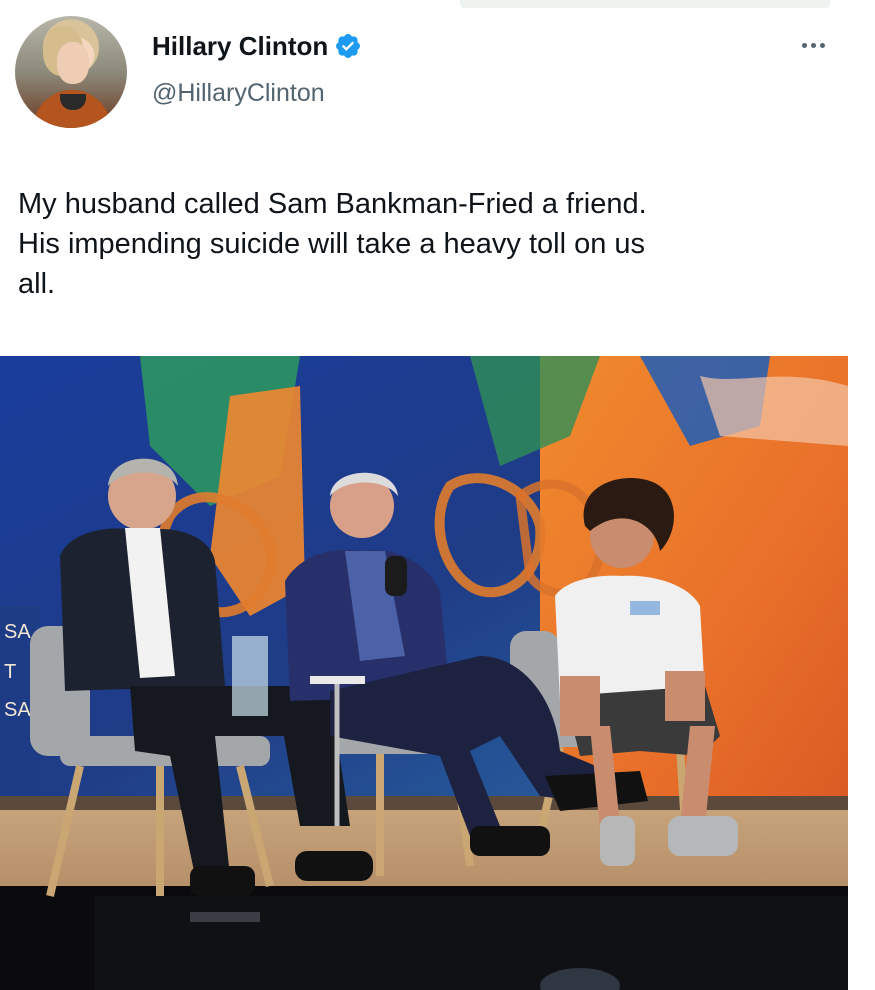 This screenshot has width=875, height=990. What do you see at coordinates (240, 46) in the screenshot?
I see `author-display-name: Hillary Clinton` at bounding box center [240, 46].